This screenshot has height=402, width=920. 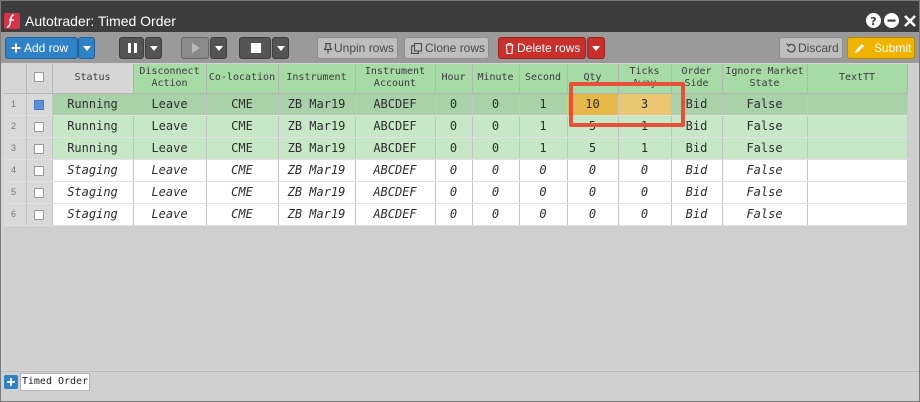 What do you see at coordinates (891, 20) in the screenshot?
I see `minimize-icon` at bounding box center [891, 20].